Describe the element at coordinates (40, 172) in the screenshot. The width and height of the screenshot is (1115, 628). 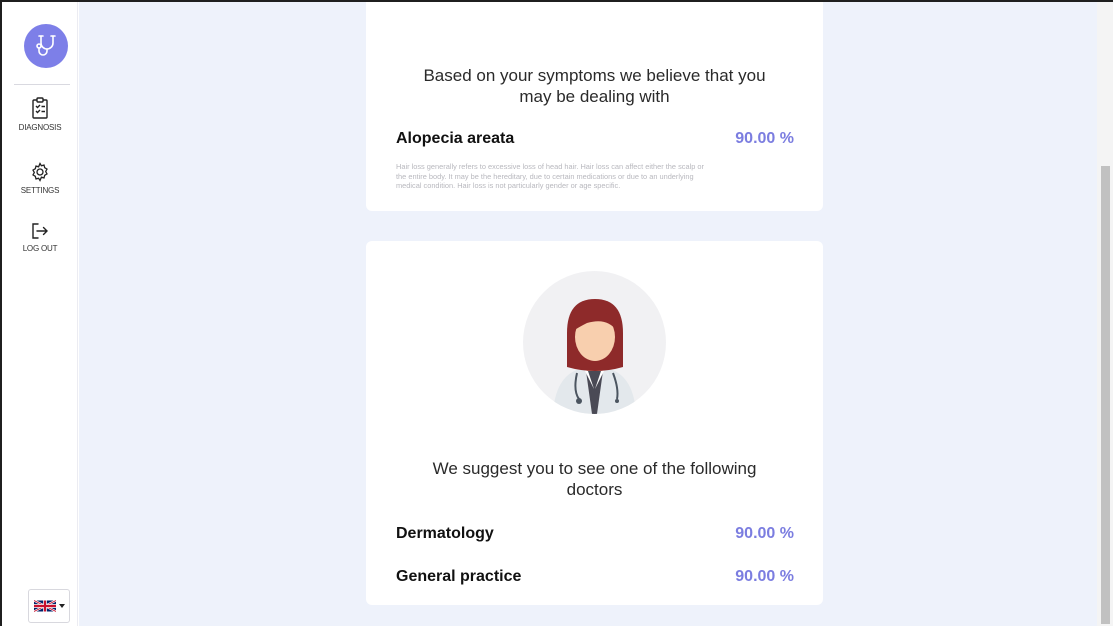
I see `gear-icon` at that location.